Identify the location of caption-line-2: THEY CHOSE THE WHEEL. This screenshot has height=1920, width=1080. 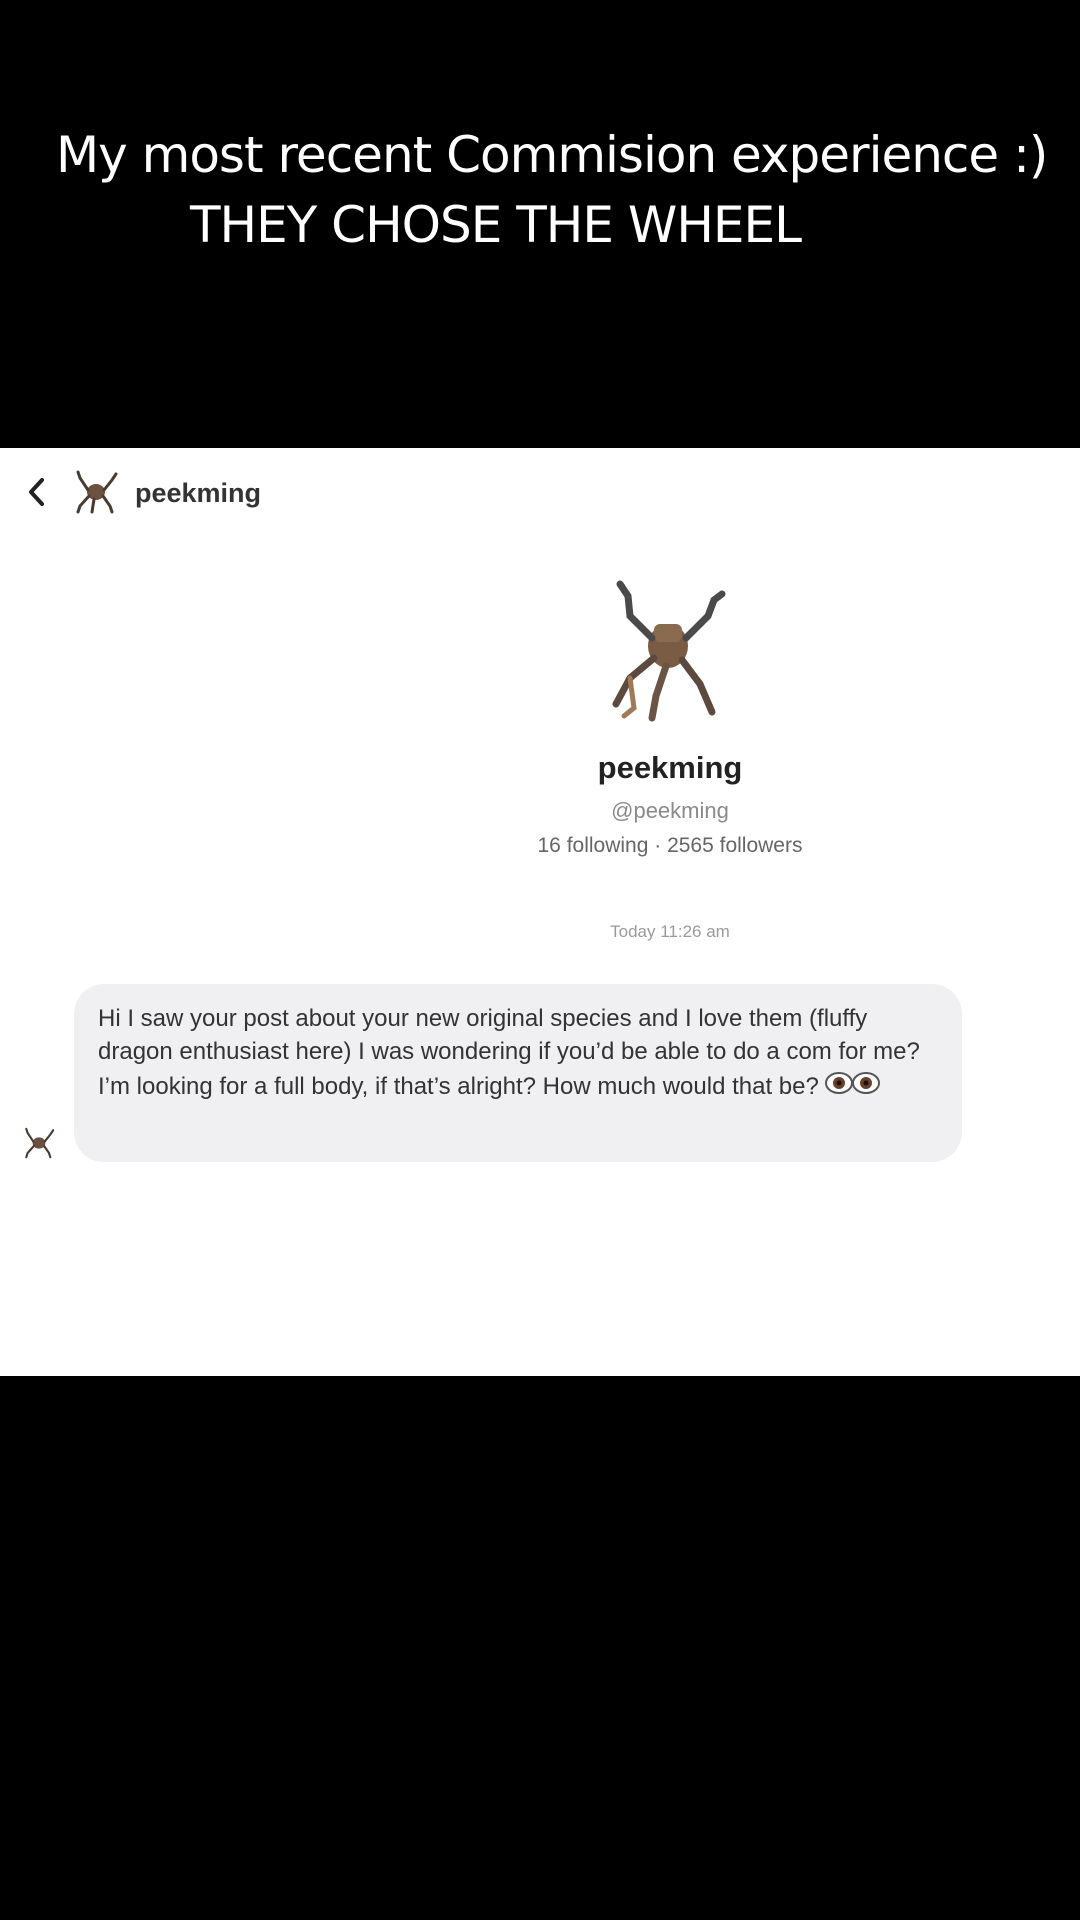
(496, 225).